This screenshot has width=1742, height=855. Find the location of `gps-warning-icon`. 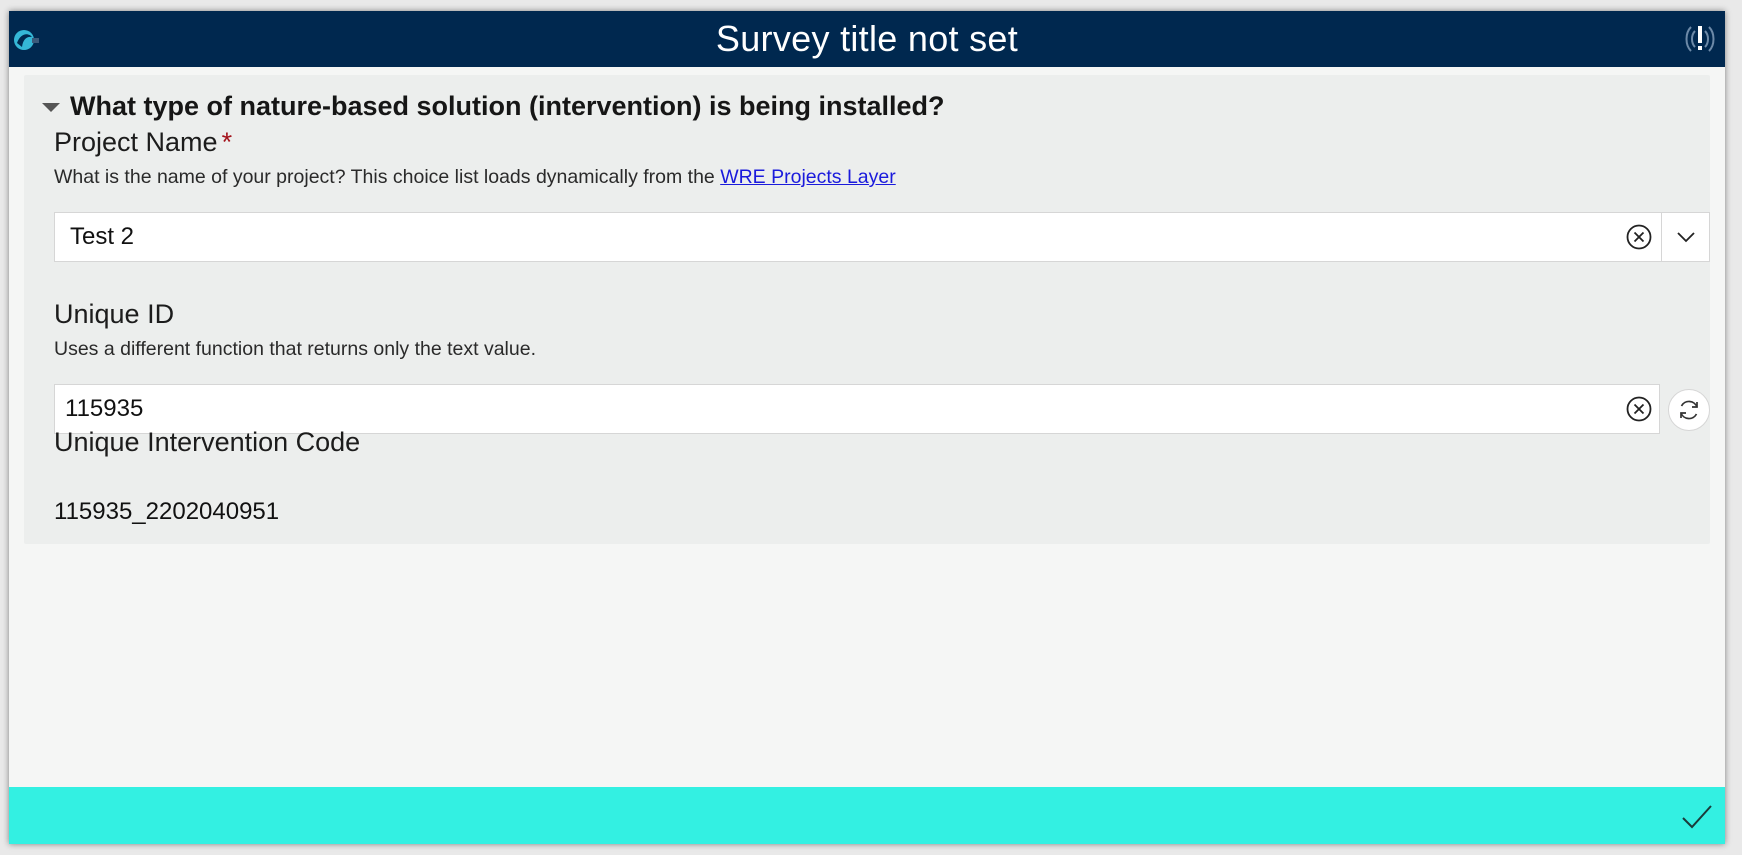

gps-warning-icon is located at coordinates (1700, 39).